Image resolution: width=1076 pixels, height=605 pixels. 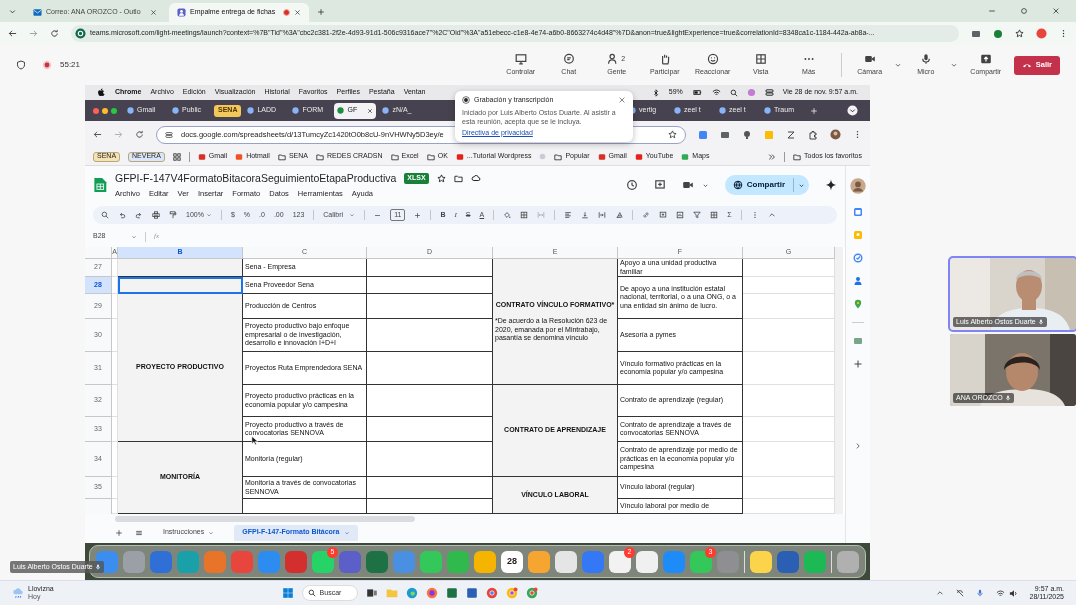 What do you see at coordinates (512, 561) in the screenshot?
I see `app-icon: 28` at bounding box center [512, 561].